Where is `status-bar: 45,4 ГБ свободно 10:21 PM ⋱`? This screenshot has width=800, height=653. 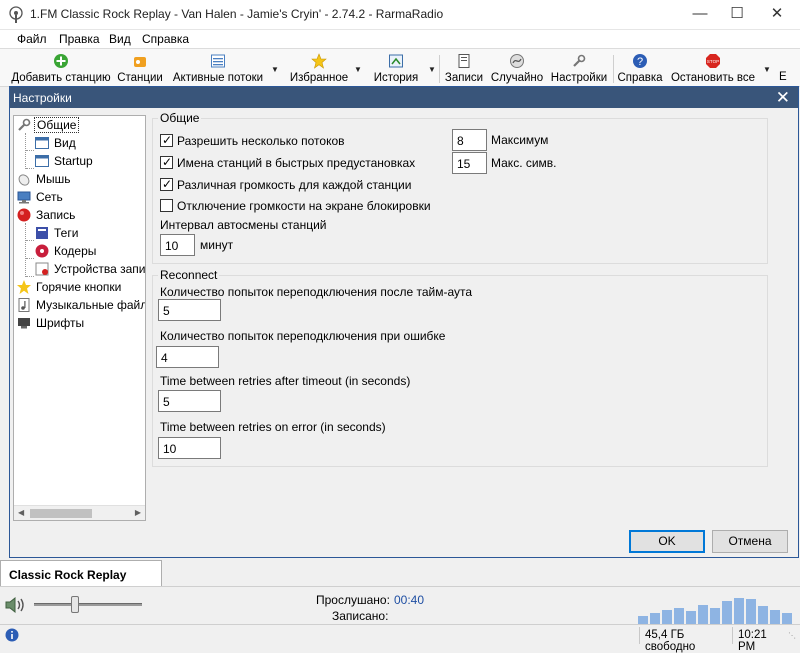
status-bar: 45,4 ГБ свободно 10:21 PM ⋱ is located at coordinates (400, 638).